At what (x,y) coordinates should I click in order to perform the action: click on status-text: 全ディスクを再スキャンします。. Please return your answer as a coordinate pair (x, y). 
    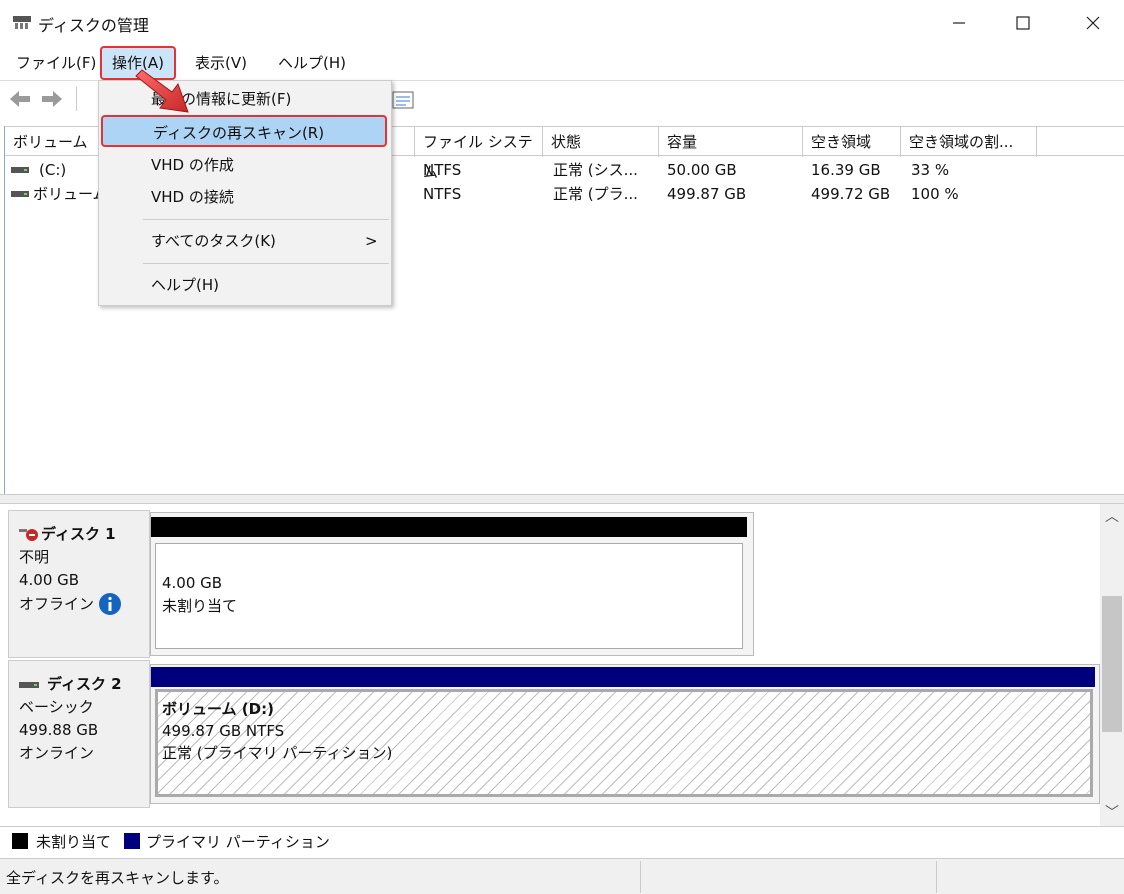
    Looking at the image, I should click on (117, 878).